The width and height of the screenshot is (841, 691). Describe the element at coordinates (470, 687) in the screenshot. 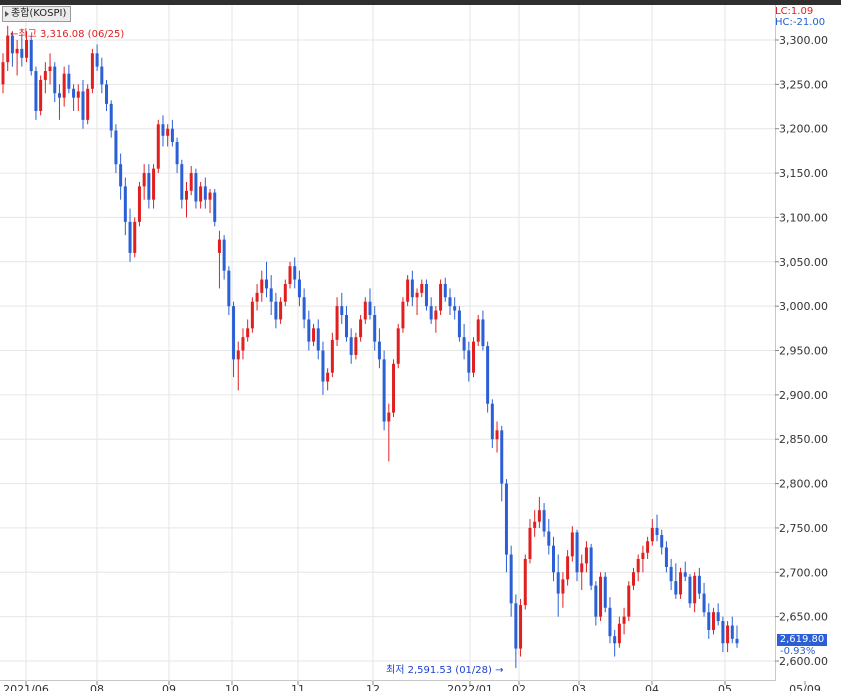

I see `x-tick-label: 2022/01` at that location.